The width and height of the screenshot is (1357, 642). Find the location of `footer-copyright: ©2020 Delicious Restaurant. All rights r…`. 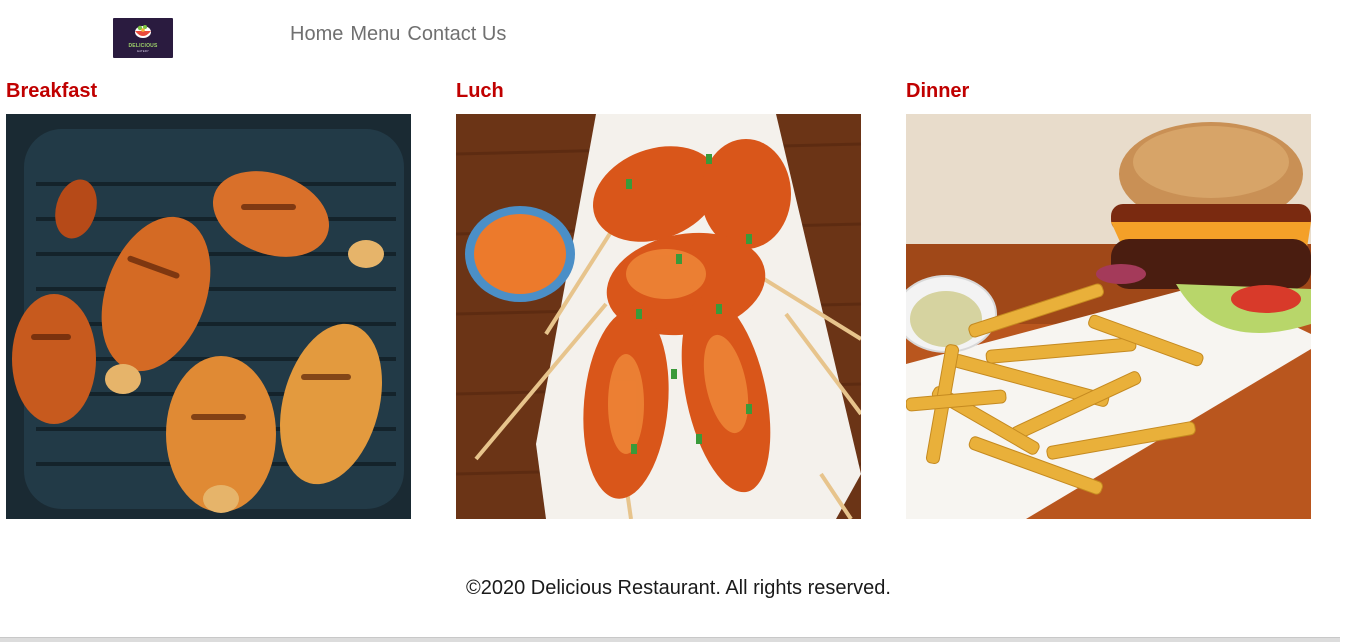

footer-copyright: ©2020 Delicious Restaurant. All rights r… is located at coordinates (678, 588).